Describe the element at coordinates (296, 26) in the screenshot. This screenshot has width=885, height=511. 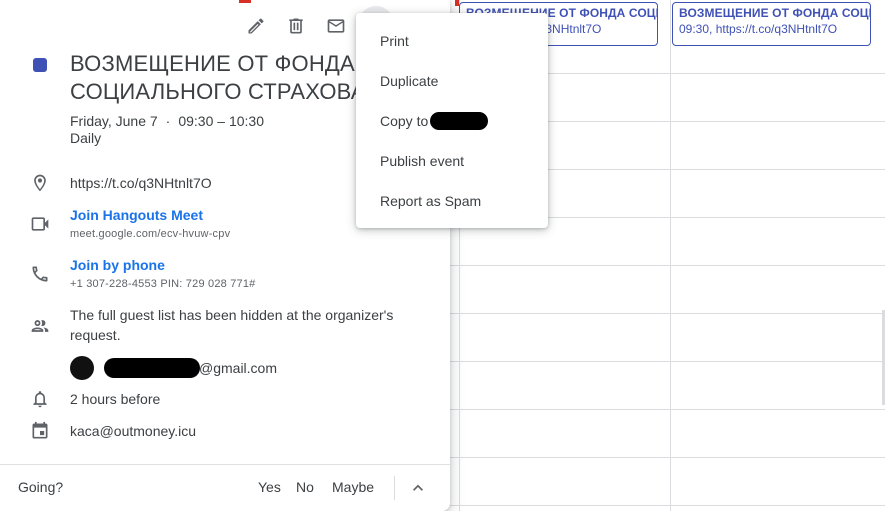
I see `trash-icon` at that location.